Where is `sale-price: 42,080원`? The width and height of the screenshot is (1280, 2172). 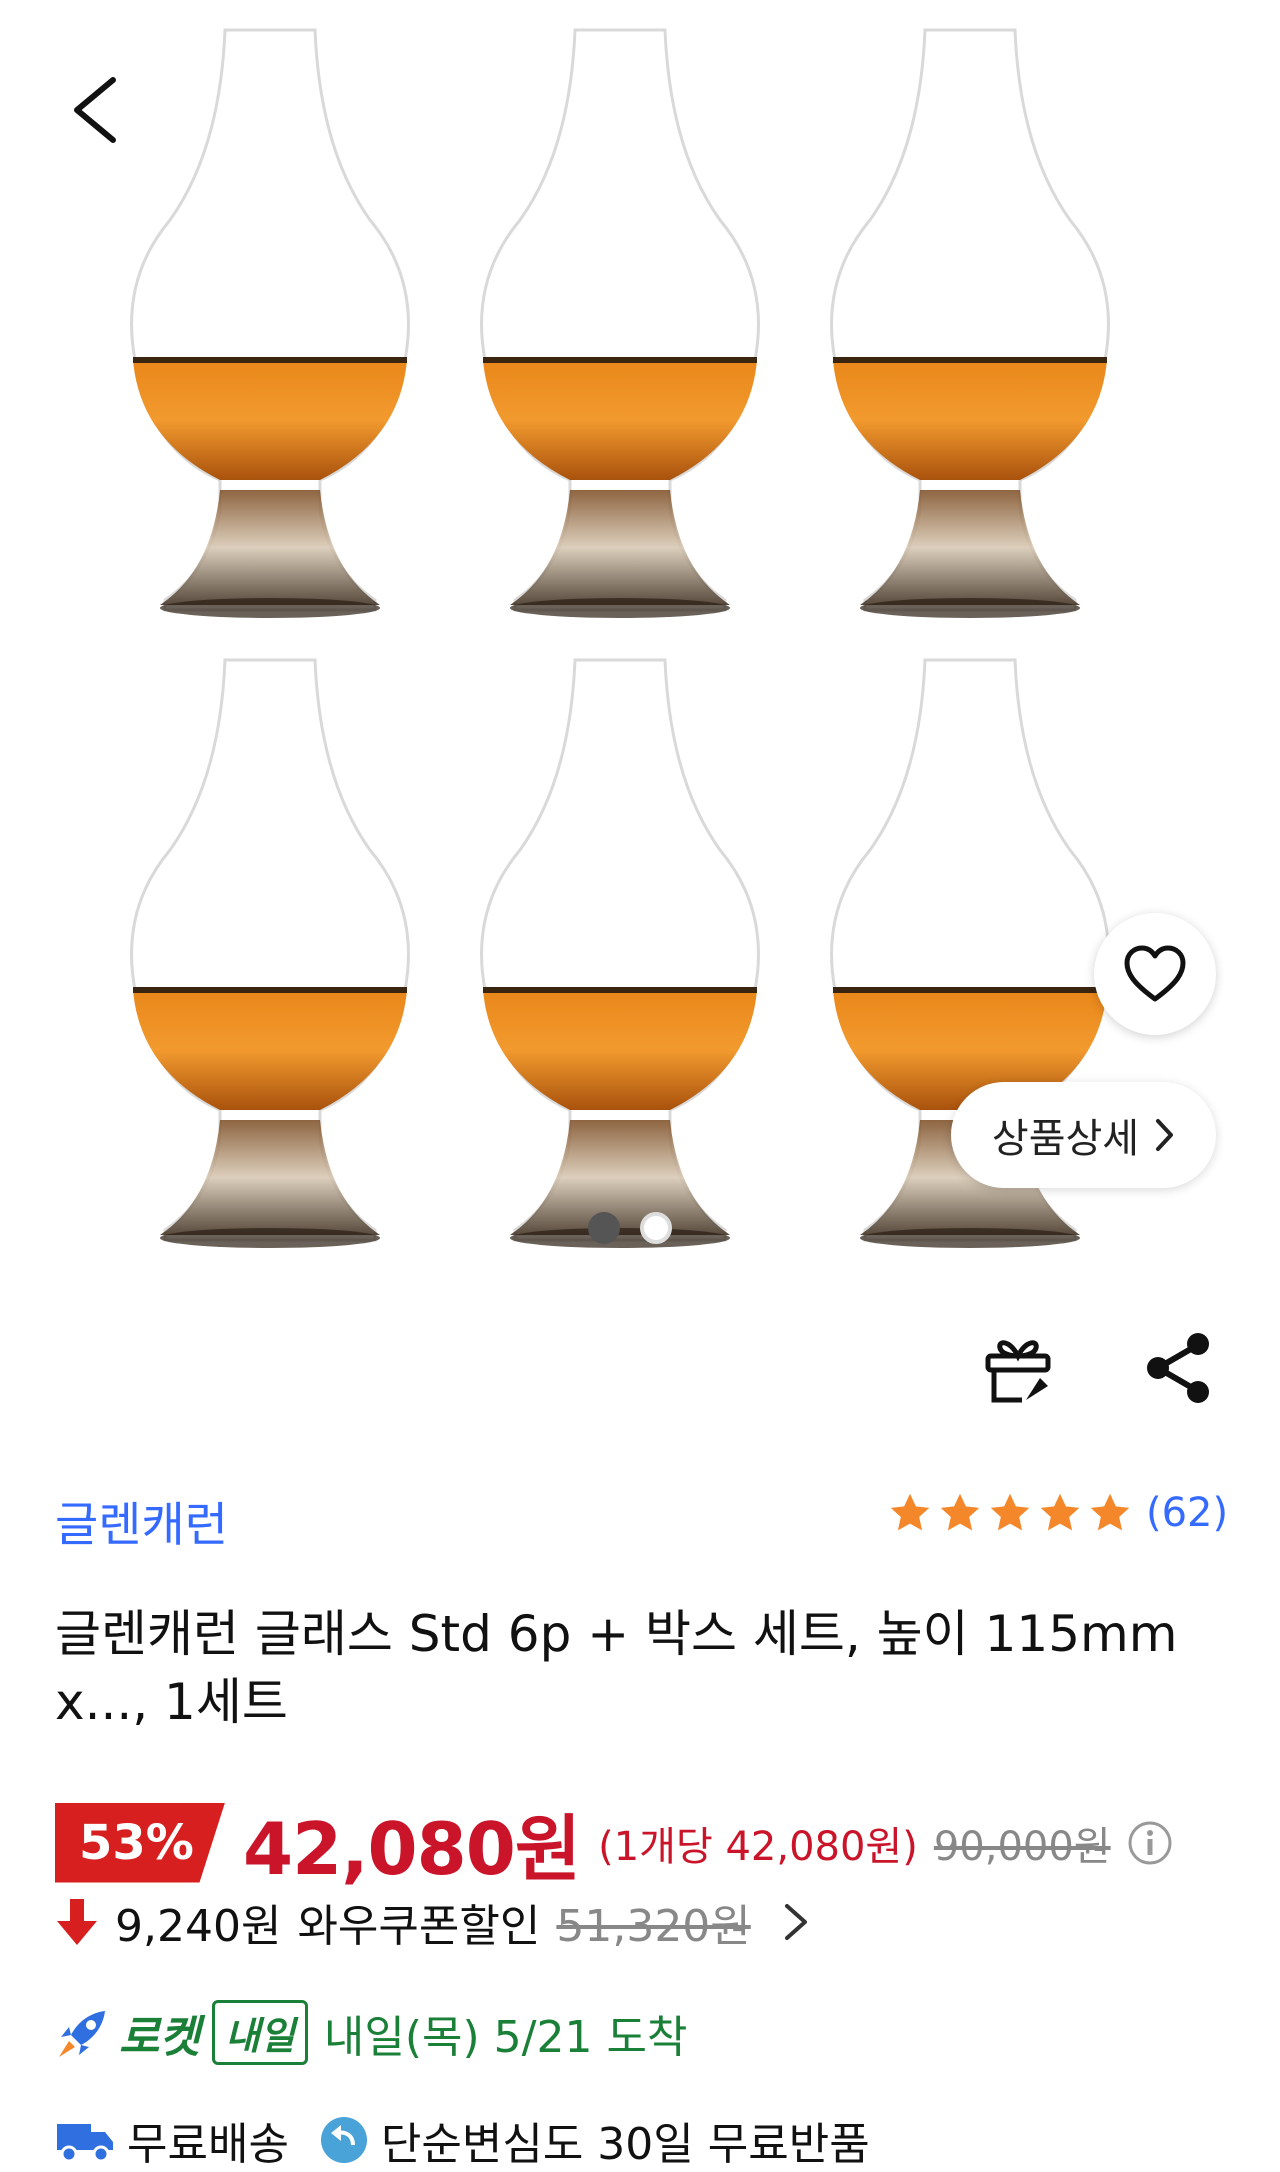 sale-price: 42,080원 is located at coordinates (412, 1849).